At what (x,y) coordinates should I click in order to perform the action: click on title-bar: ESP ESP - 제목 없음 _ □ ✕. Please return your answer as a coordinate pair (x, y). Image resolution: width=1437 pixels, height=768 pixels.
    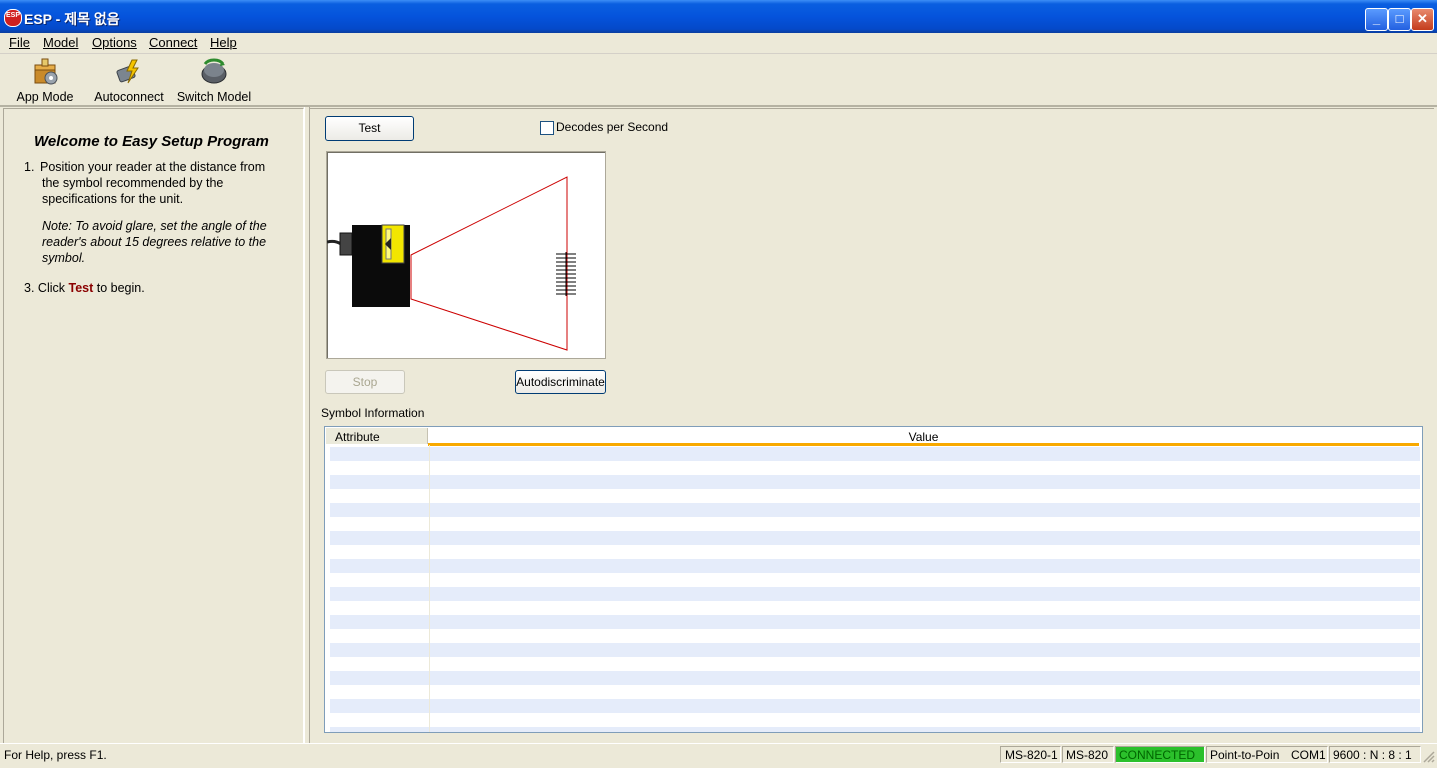
    Looking at the image, I should click on (718, 16).